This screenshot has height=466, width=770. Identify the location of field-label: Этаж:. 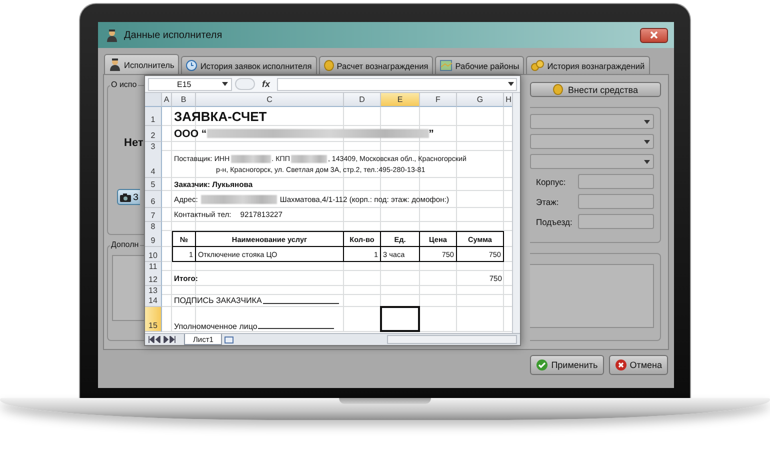
(548, 201).